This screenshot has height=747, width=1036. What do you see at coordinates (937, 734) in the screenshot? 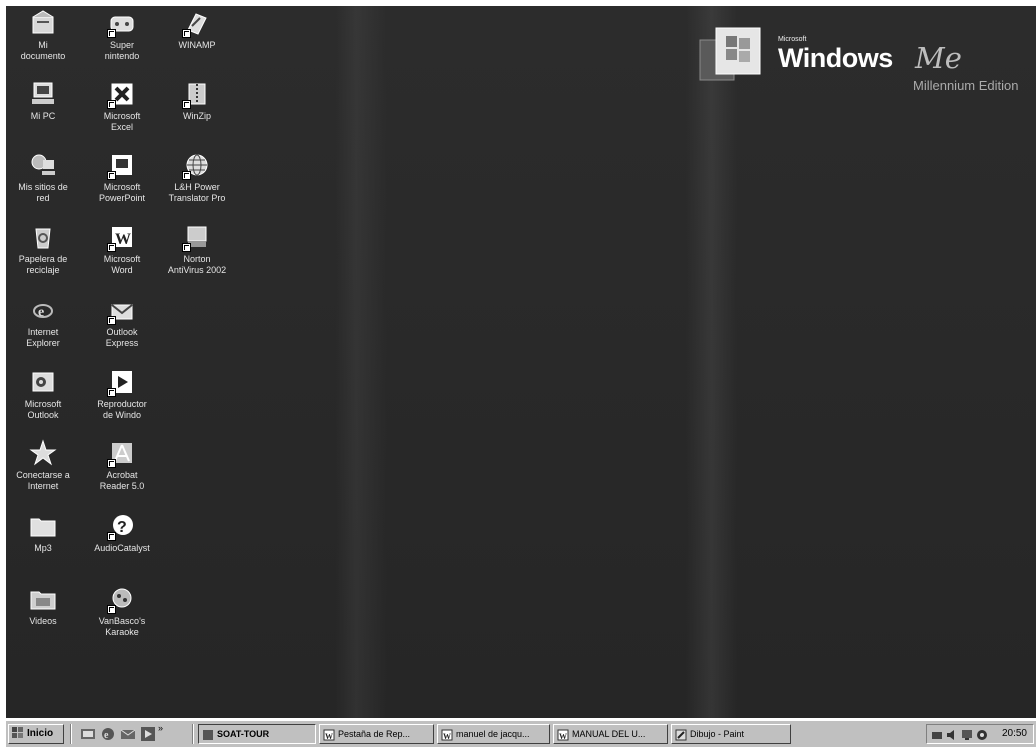
I see `tray-network-icon` at bounding box center [937, 734].